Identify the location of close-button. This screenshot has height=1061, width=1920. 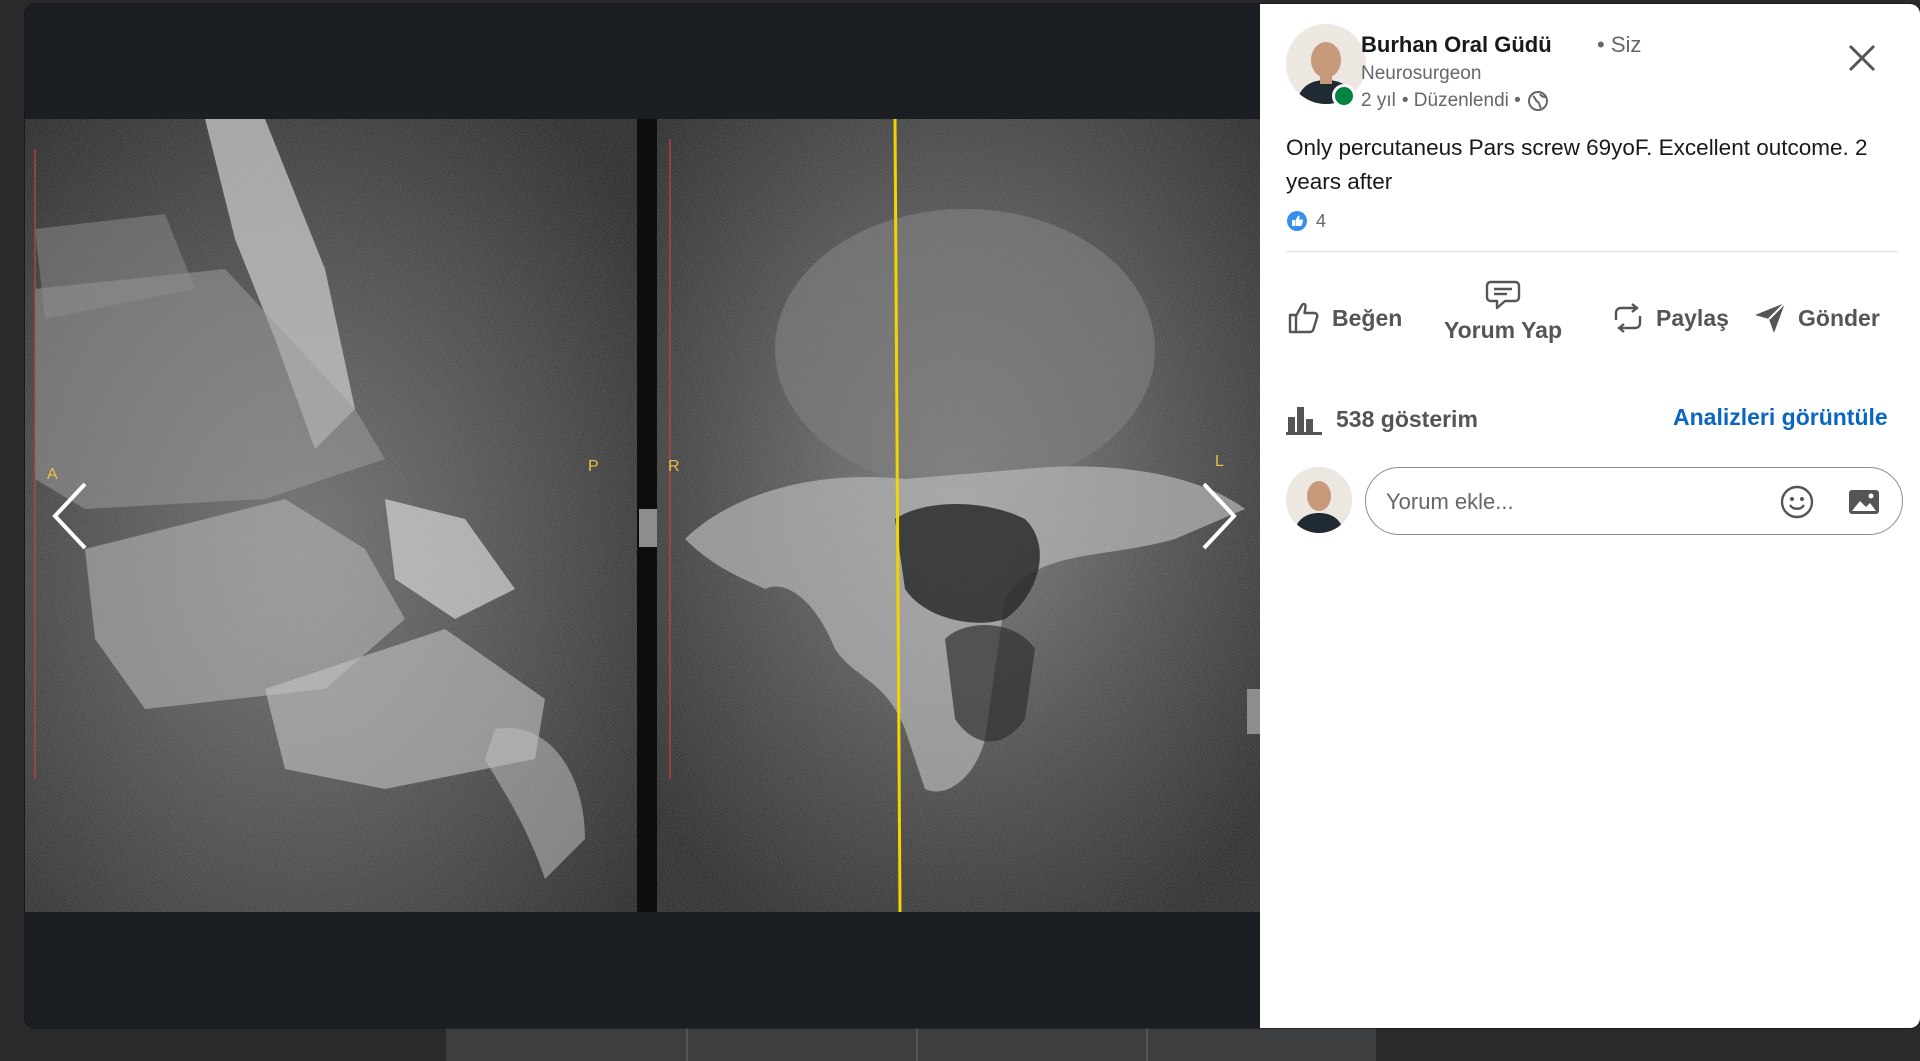
(1862, 58).